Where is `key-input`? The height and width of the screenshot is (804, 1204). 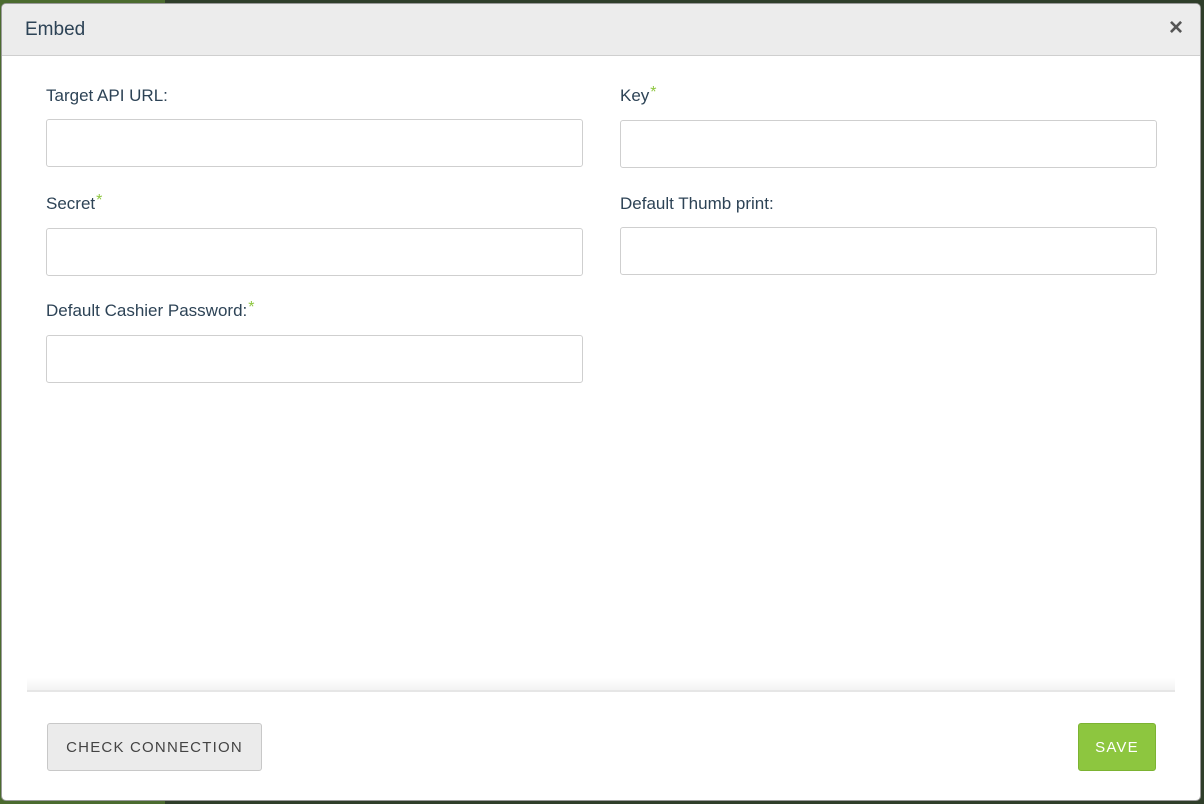 key-input is located at coordinates (888, 144).